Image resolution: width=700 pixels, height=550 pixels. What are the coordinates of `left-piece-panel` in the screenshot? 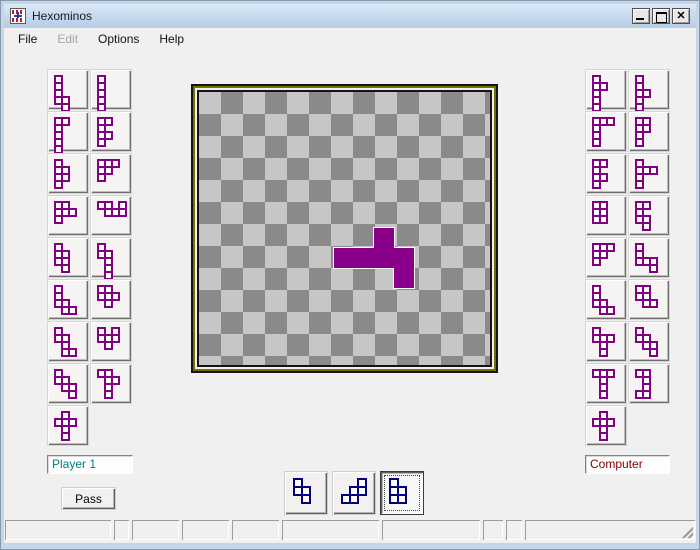 It's located at (90, 258).